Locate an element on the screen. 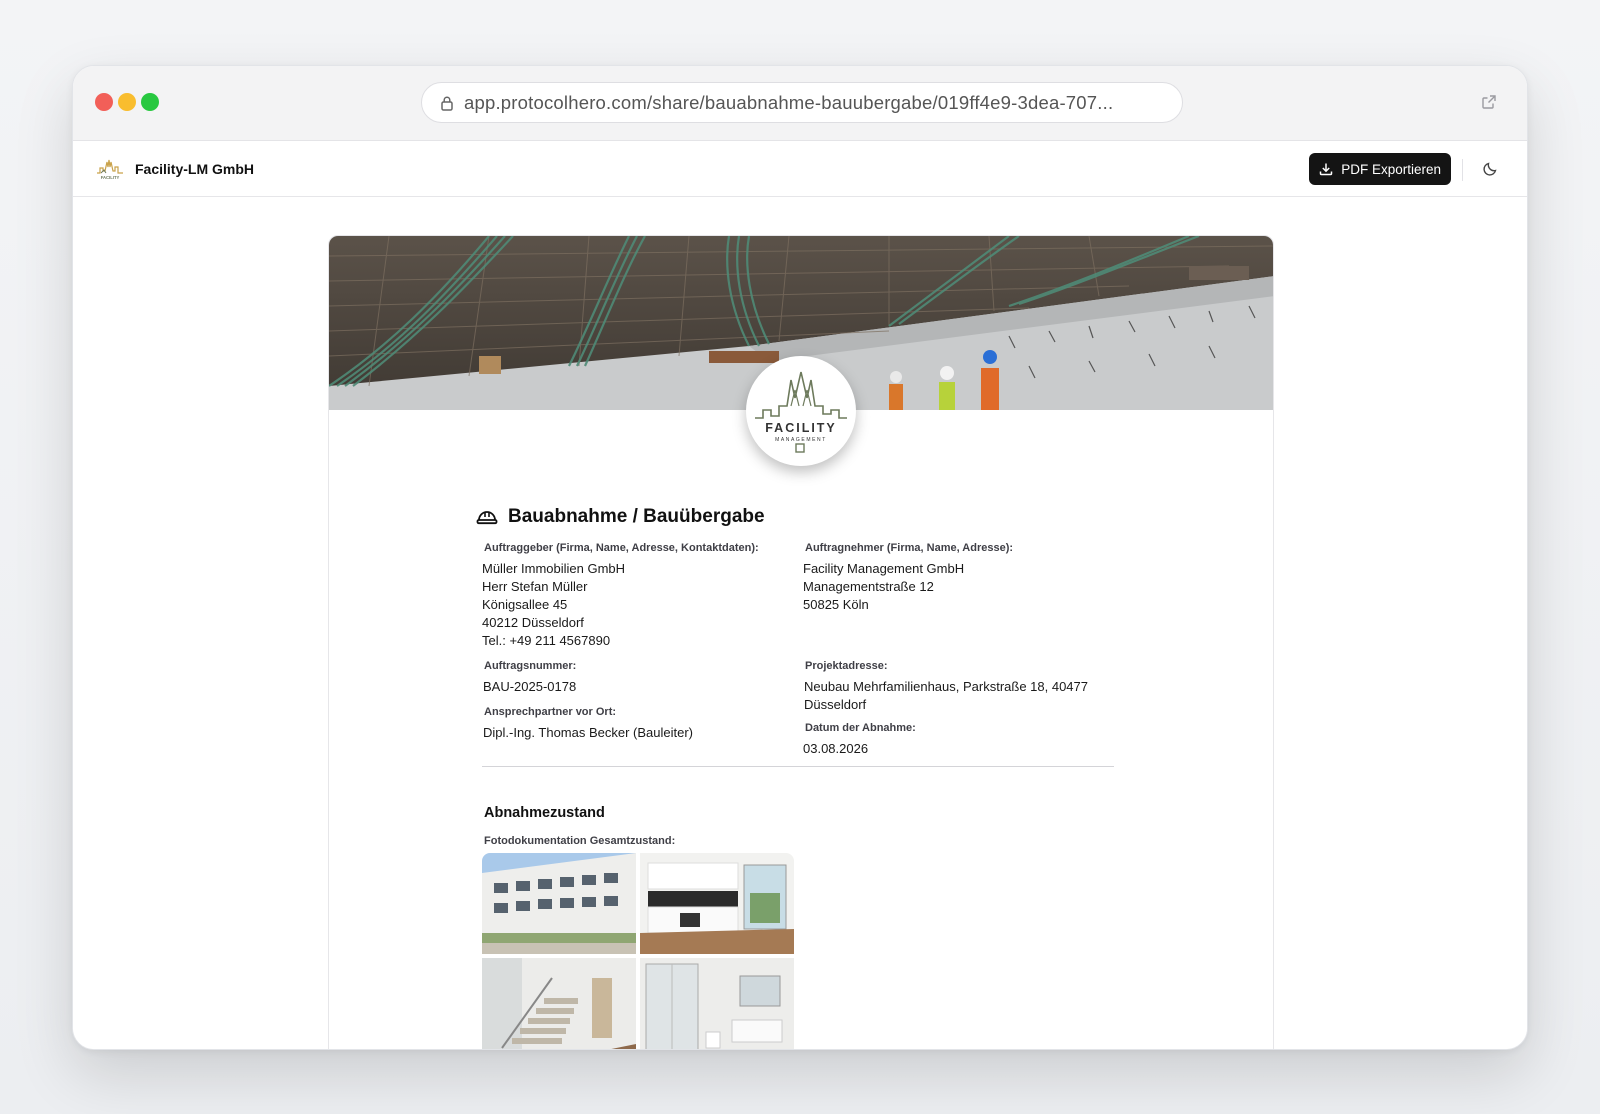 The image size is (1600, 1114). header-divider is located at coordinates (1462, 170).